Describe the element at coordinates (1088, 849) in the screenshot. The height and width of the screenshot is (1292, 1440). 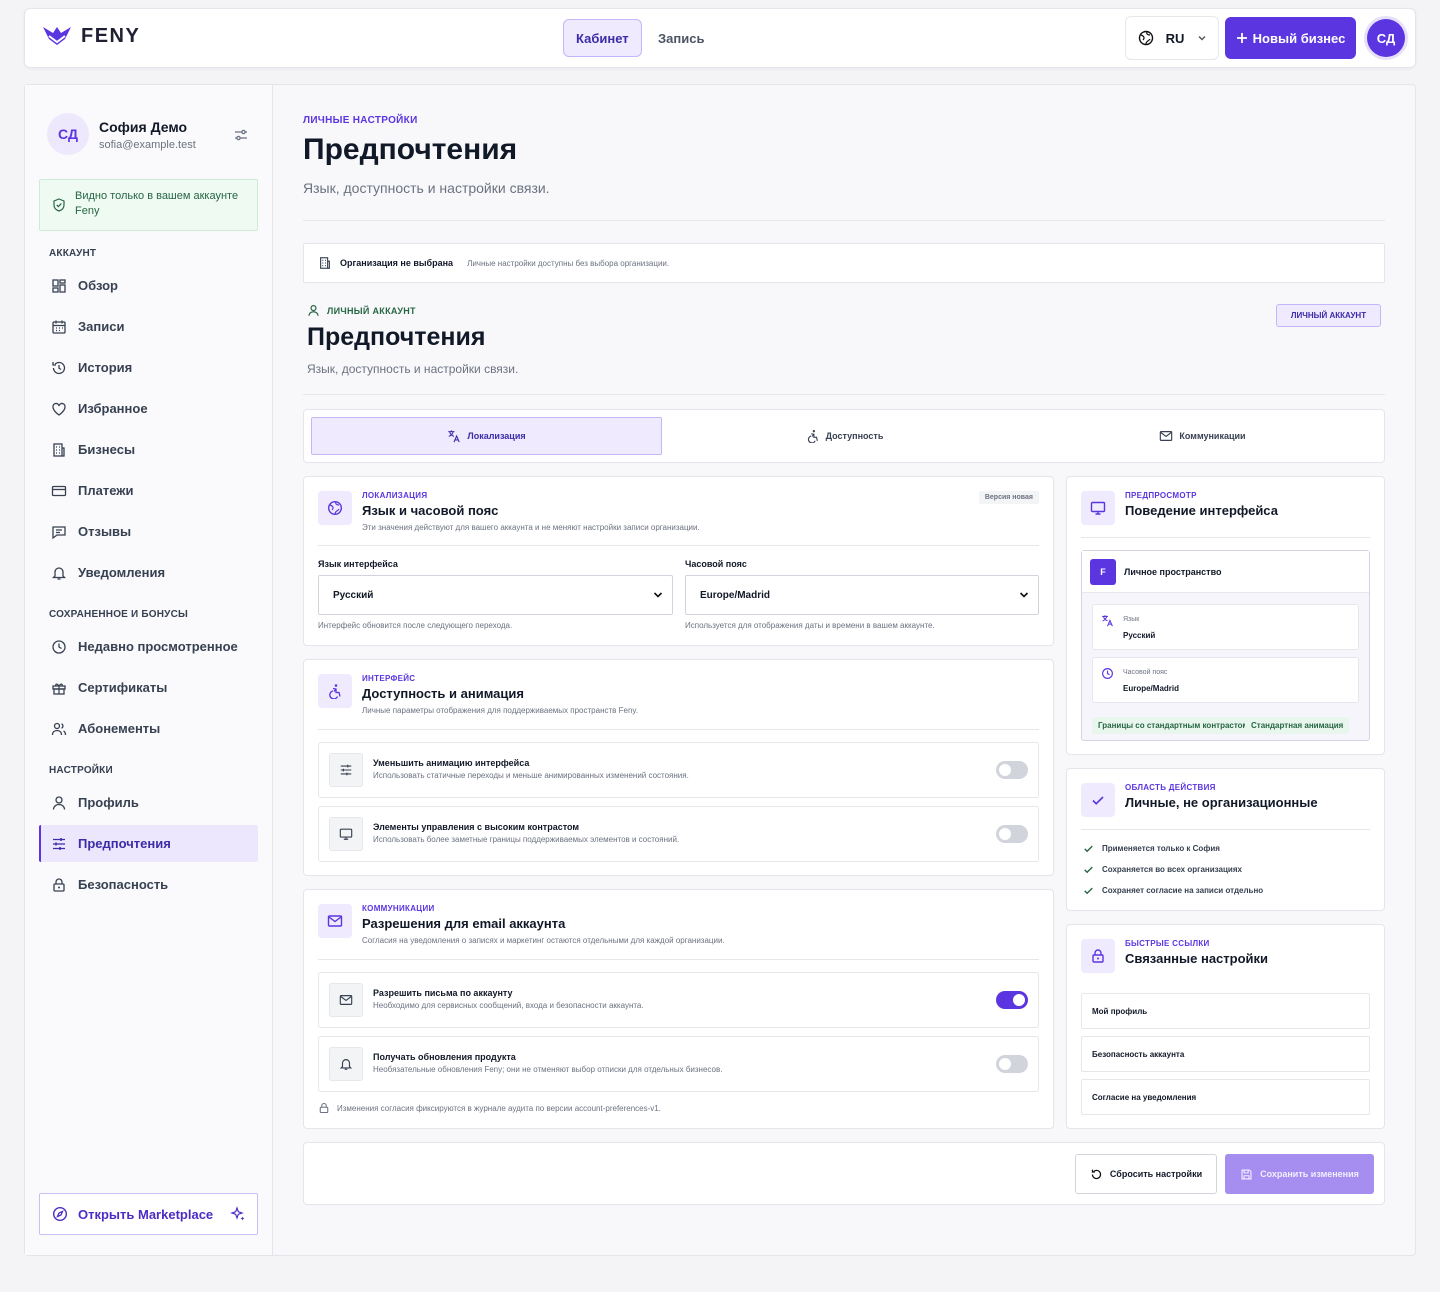
I see `check-icon` at that location.